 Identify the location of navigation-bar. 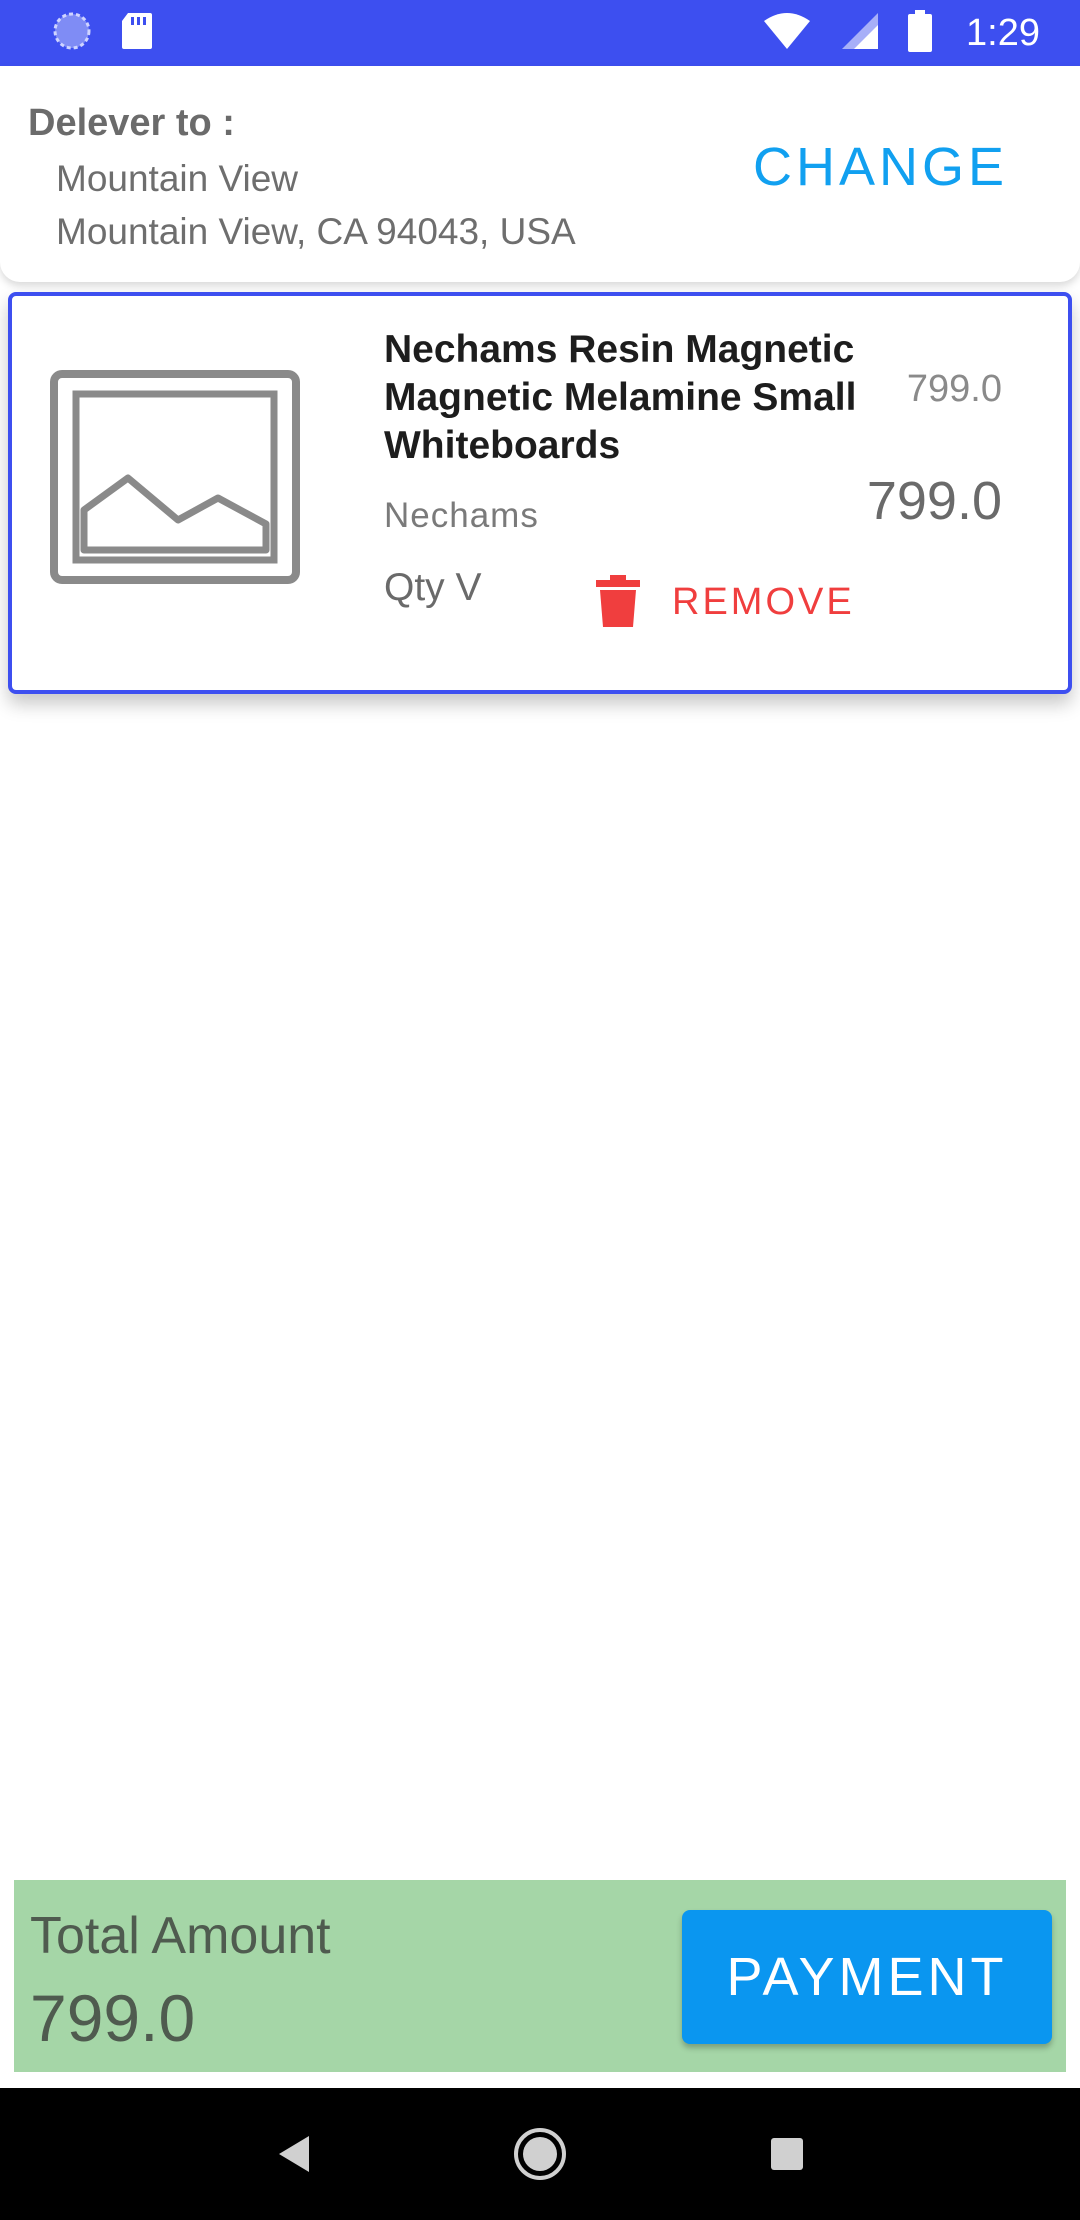
(540, 2154).